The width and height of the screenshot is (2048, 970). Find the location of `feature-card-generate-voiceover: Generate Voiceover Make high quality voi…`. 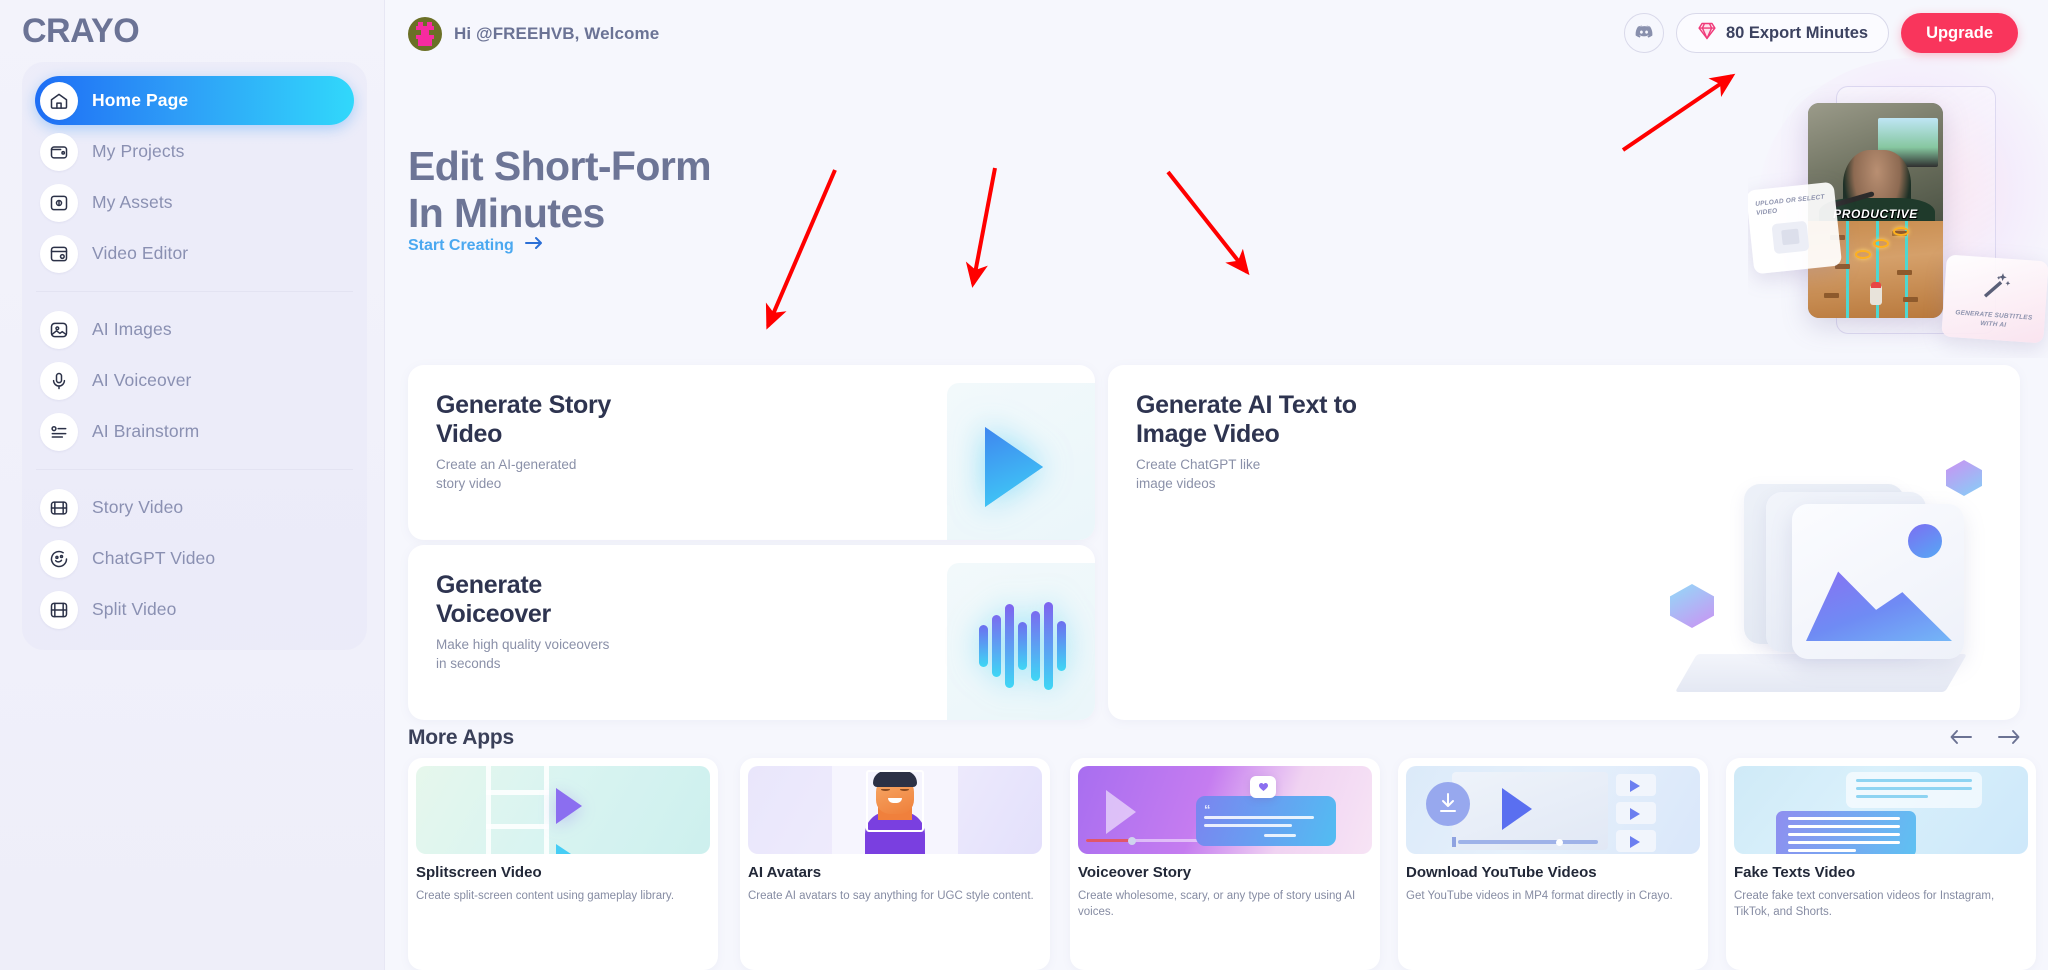

feature-card-generate-voiceover: Generate Voiceover Make high quality voi… is located at coordinates (751, 632).